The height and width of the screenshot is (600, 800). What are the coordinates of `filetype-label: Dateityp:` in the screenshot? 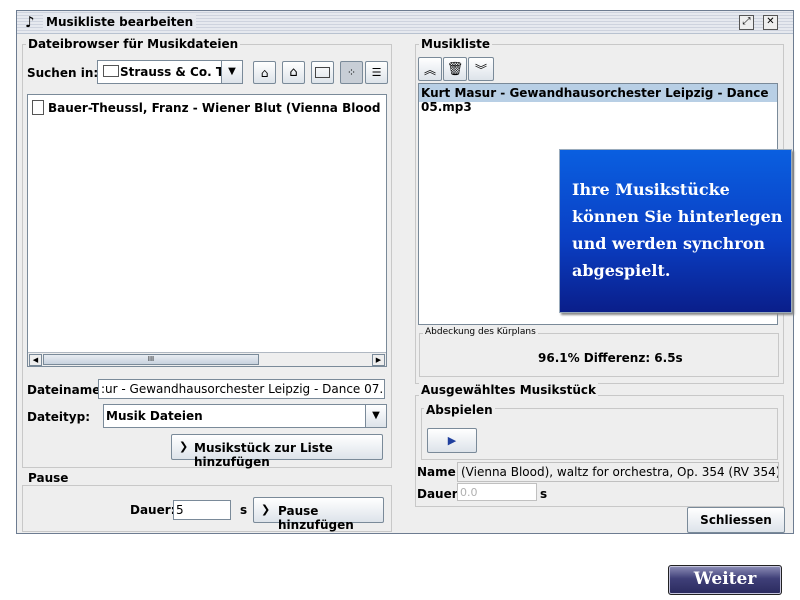 It's located at (58, 417).